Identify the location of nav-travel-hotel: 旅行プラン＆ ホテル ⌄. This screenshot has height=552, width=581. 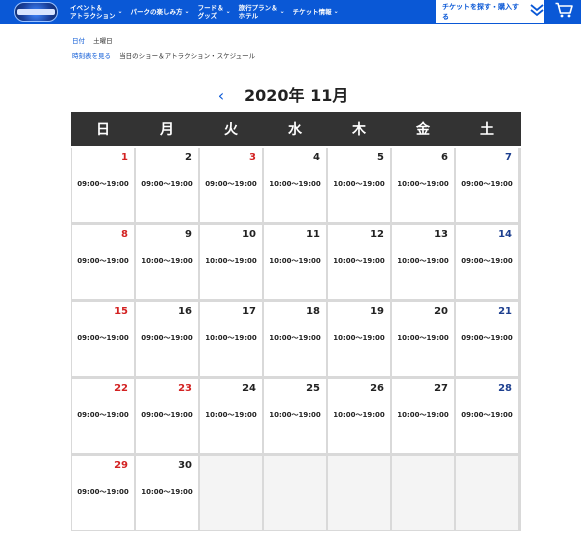
(262, 12).